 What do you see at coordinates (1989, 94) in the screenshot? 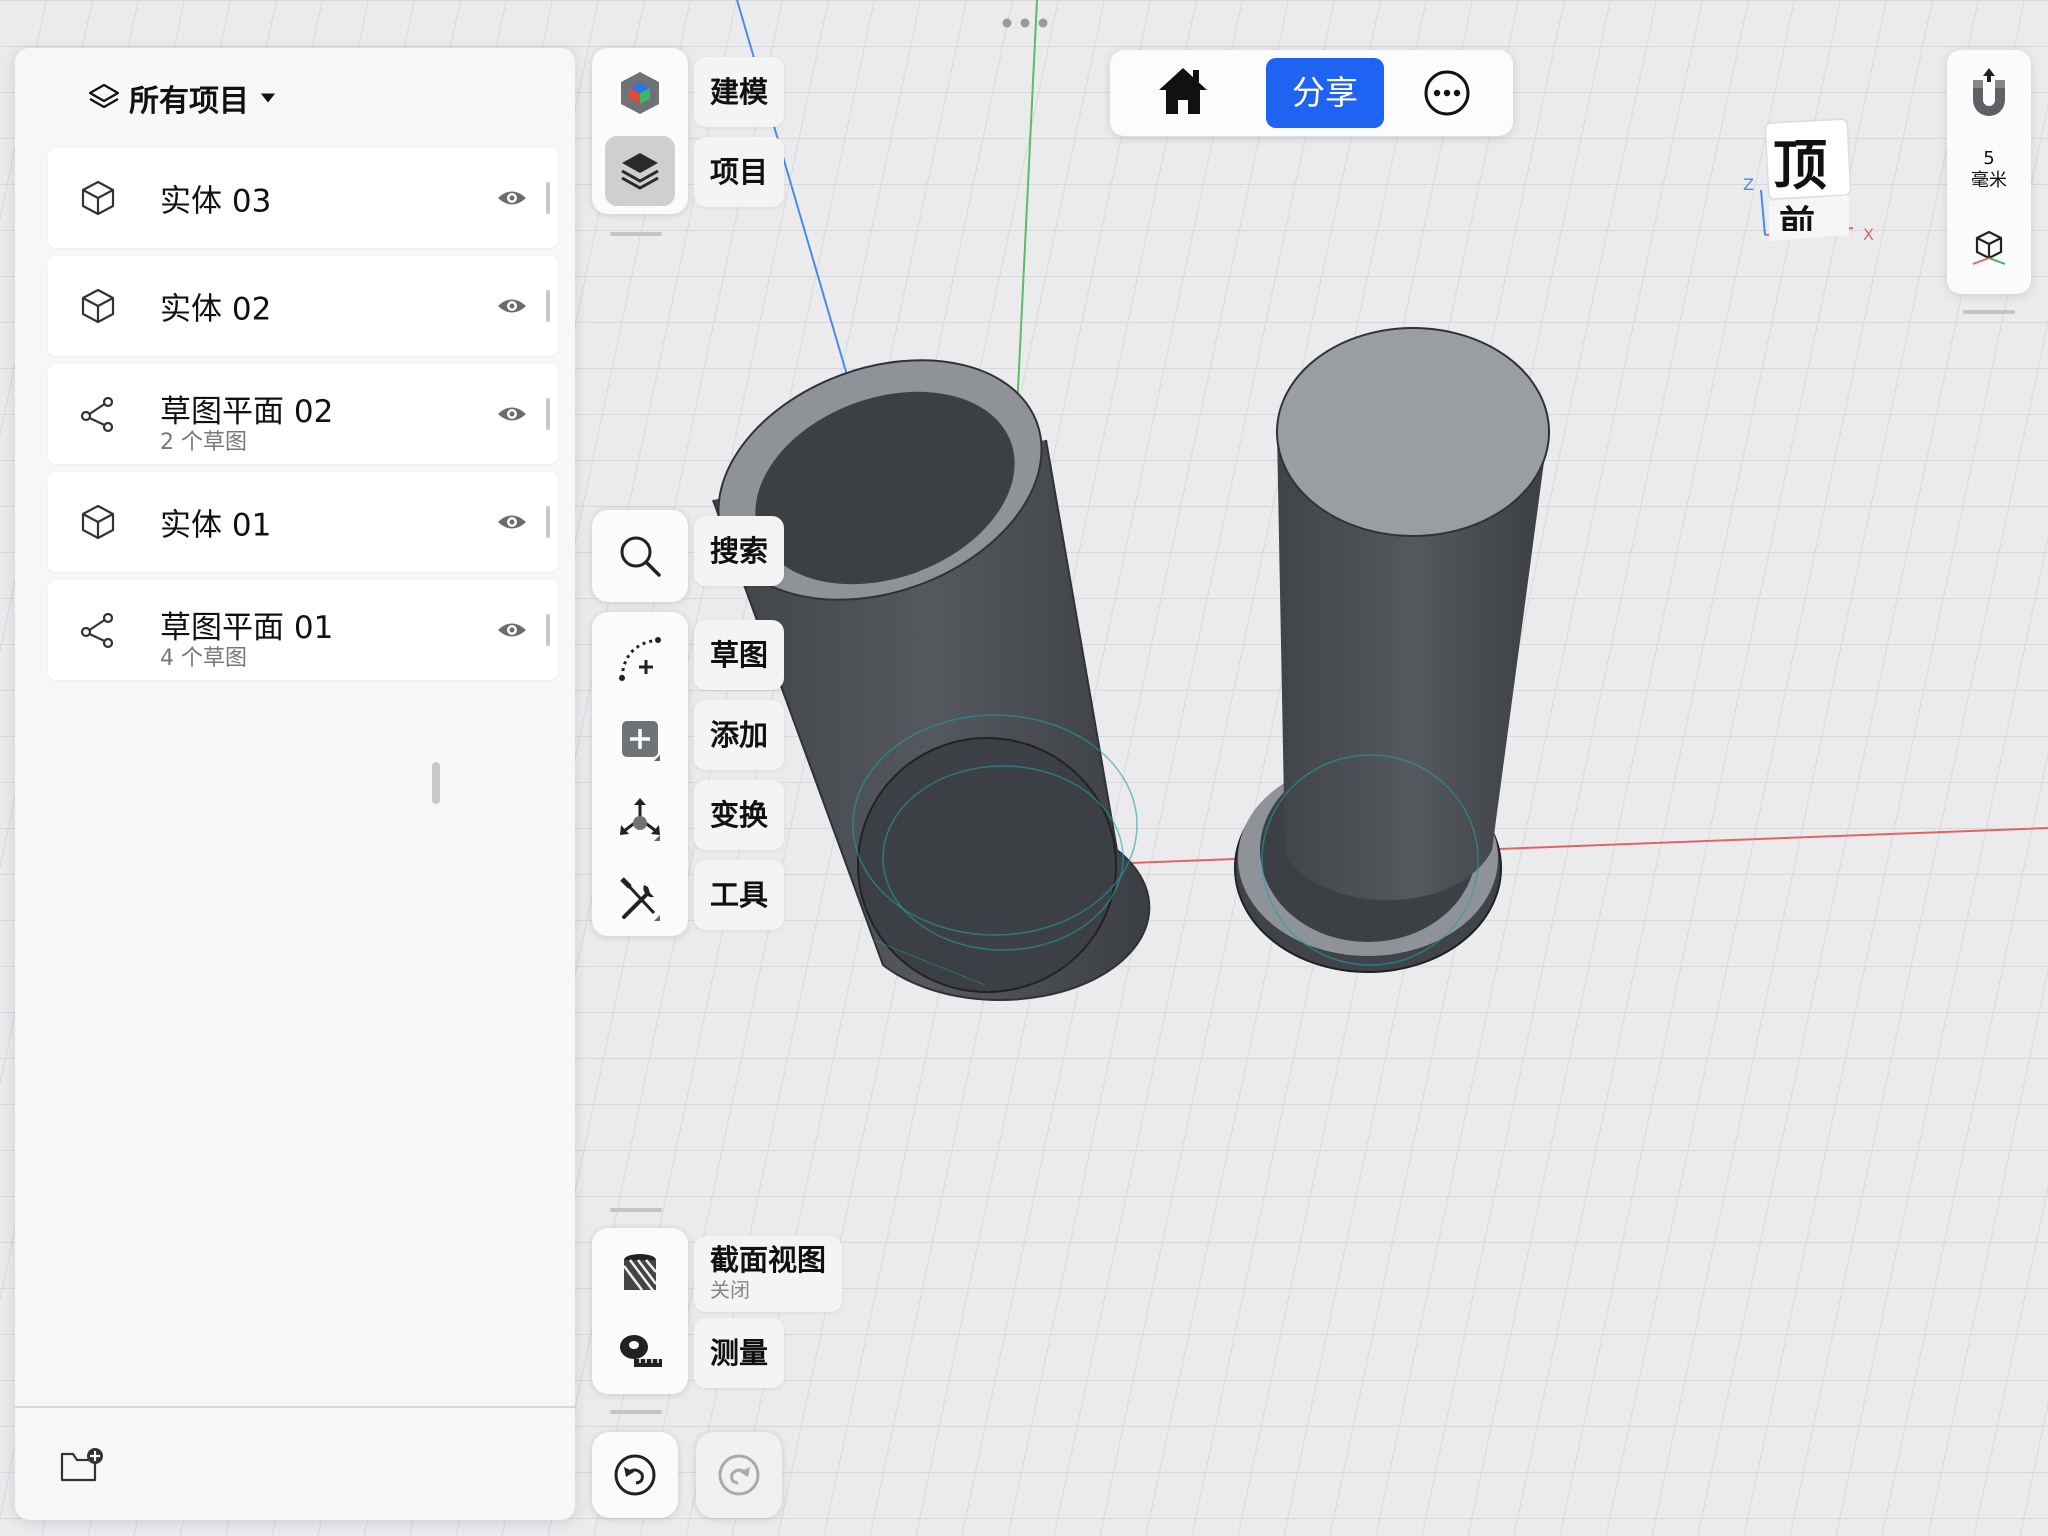
I see `snap-magnet-icon` at bounding box center [1989, 94].